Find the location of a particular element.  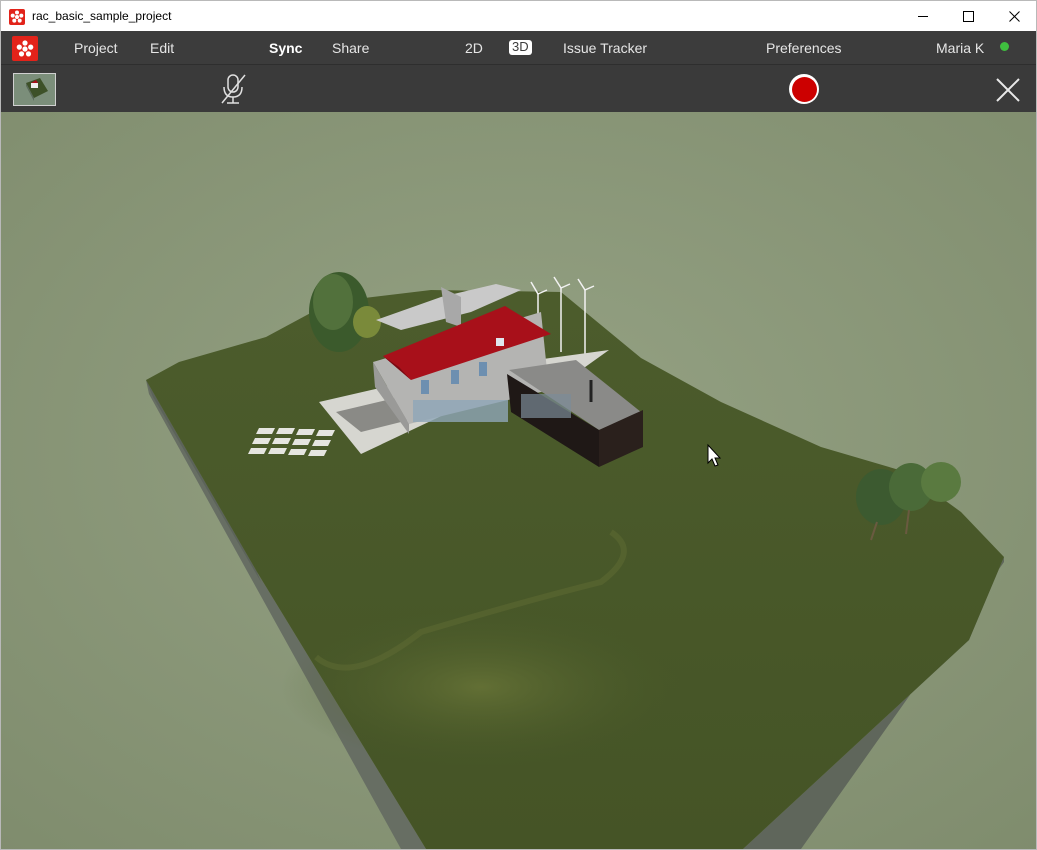

close-window-button is located at coordinates (1014, 16).